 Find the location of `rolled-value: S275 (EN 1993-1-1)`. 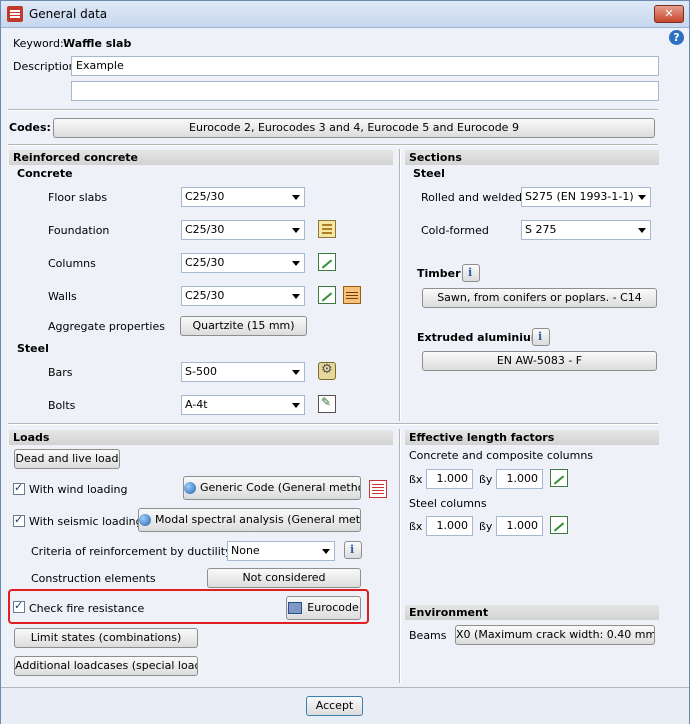

rolled-value: S275 (EN 1993-1-1) is located at coordinates (579, 196).